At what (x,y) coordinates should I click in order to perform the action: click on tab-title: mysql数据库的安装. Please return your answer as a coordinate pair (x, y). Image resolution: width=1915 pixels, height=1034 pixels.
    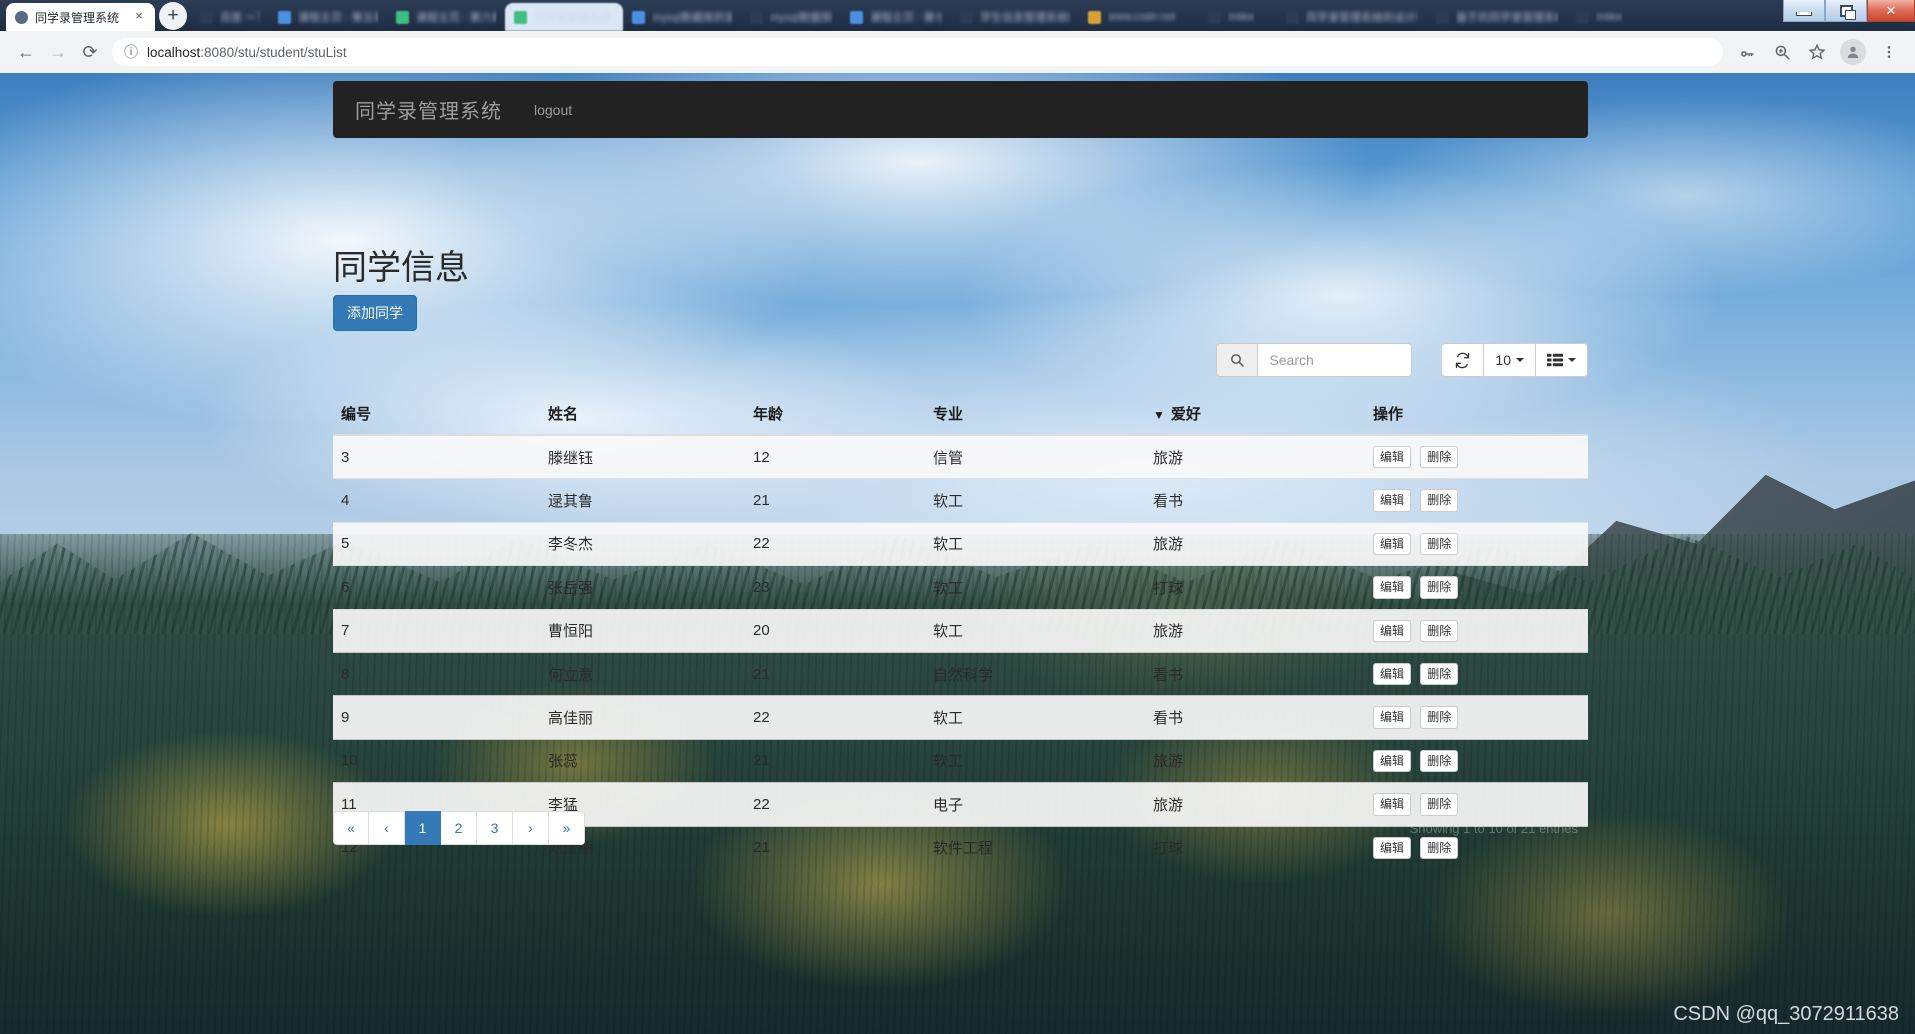
    Looking at the image, I should click on (692, 18).